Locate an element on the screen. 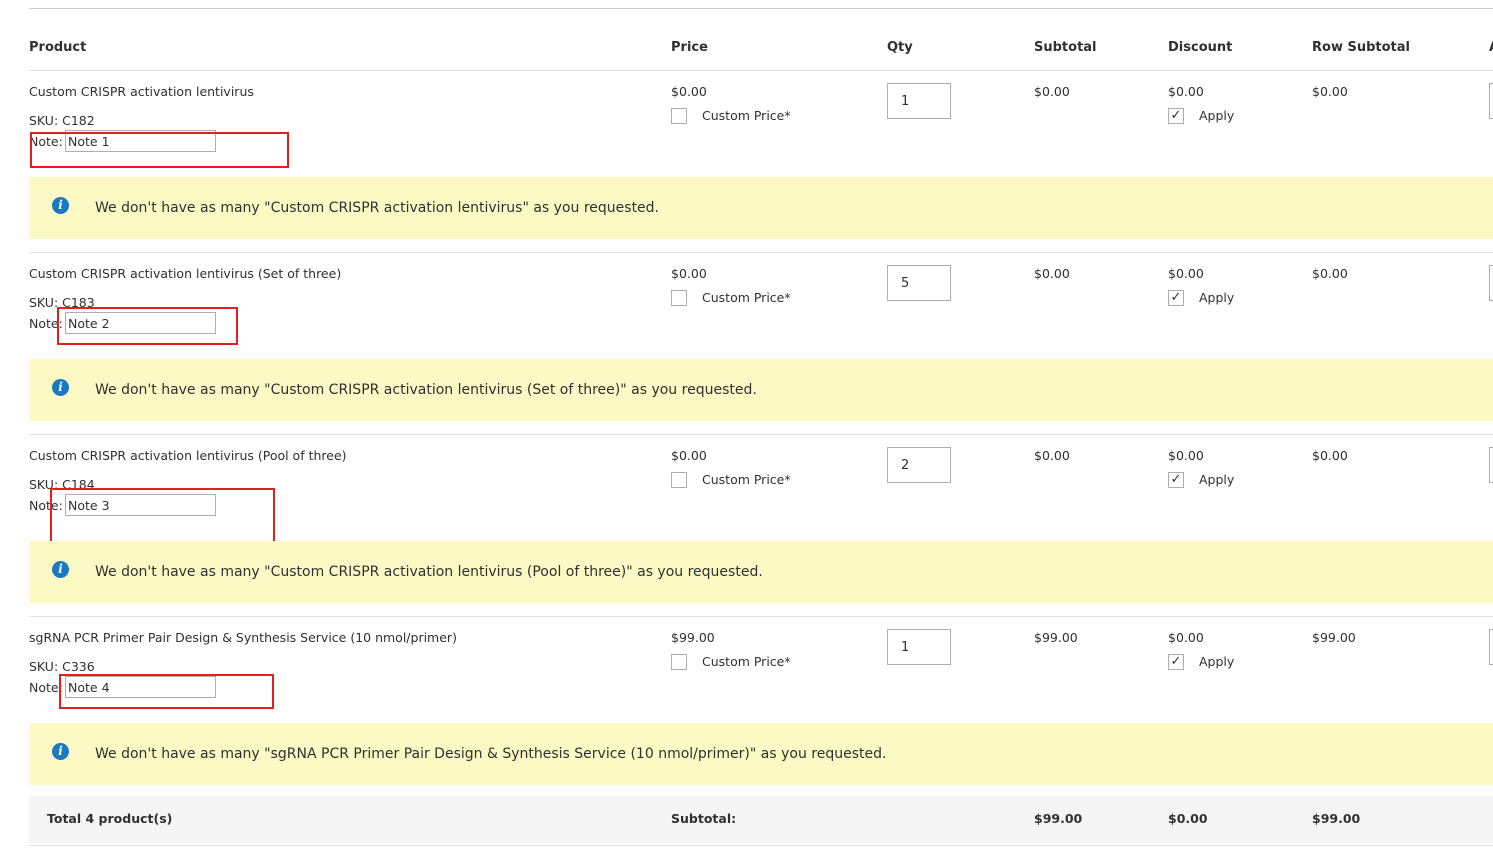  total-discount: $0.00 is located at coordinates (1188, 818).